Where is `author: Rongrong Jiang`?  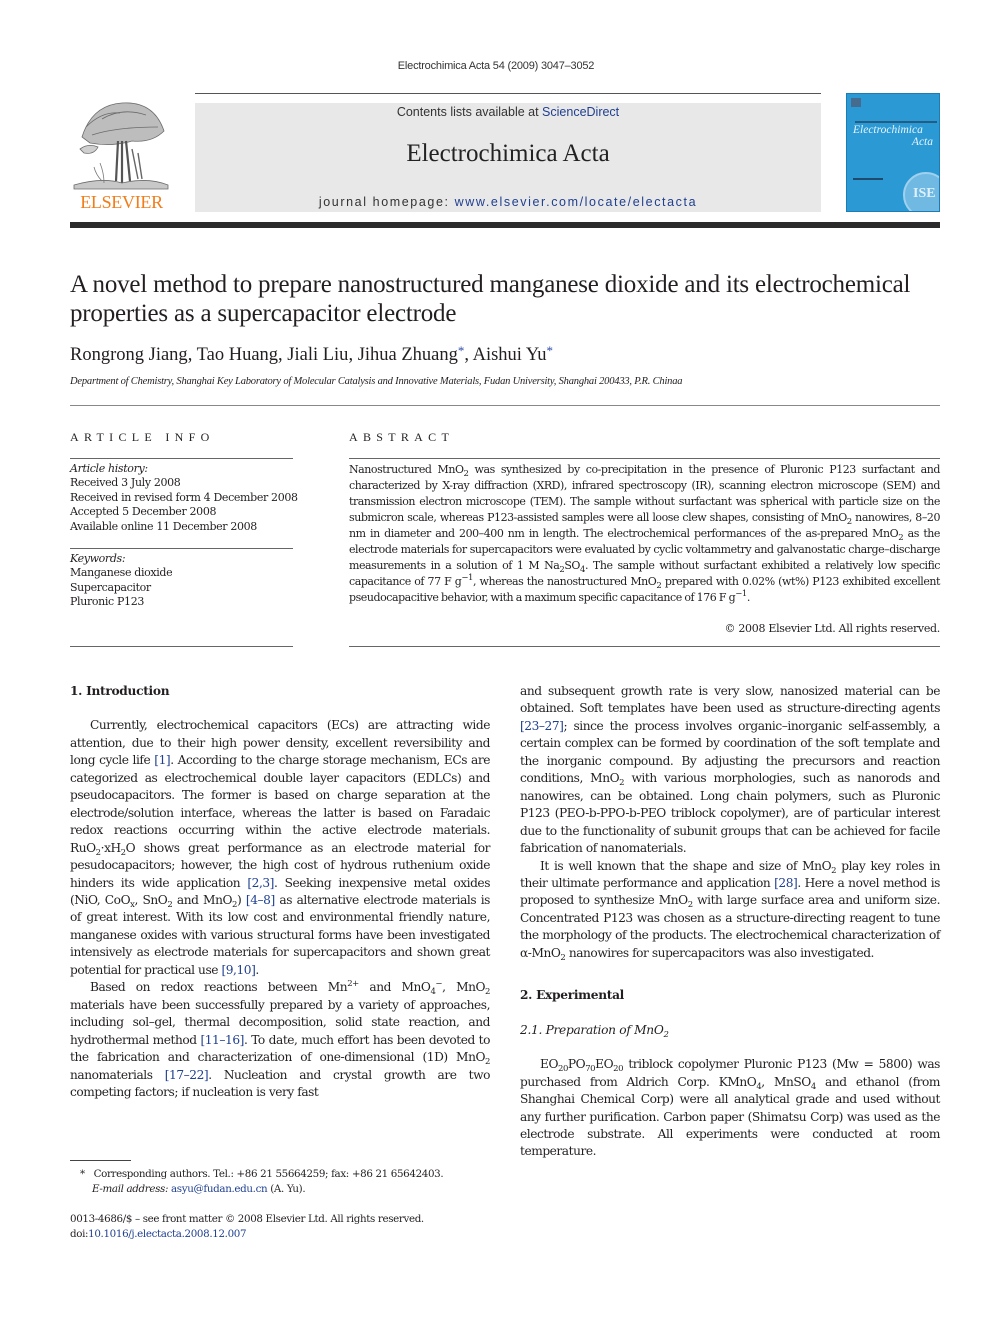
author: Rongrong Jiang is located at coordinates (129, 355).